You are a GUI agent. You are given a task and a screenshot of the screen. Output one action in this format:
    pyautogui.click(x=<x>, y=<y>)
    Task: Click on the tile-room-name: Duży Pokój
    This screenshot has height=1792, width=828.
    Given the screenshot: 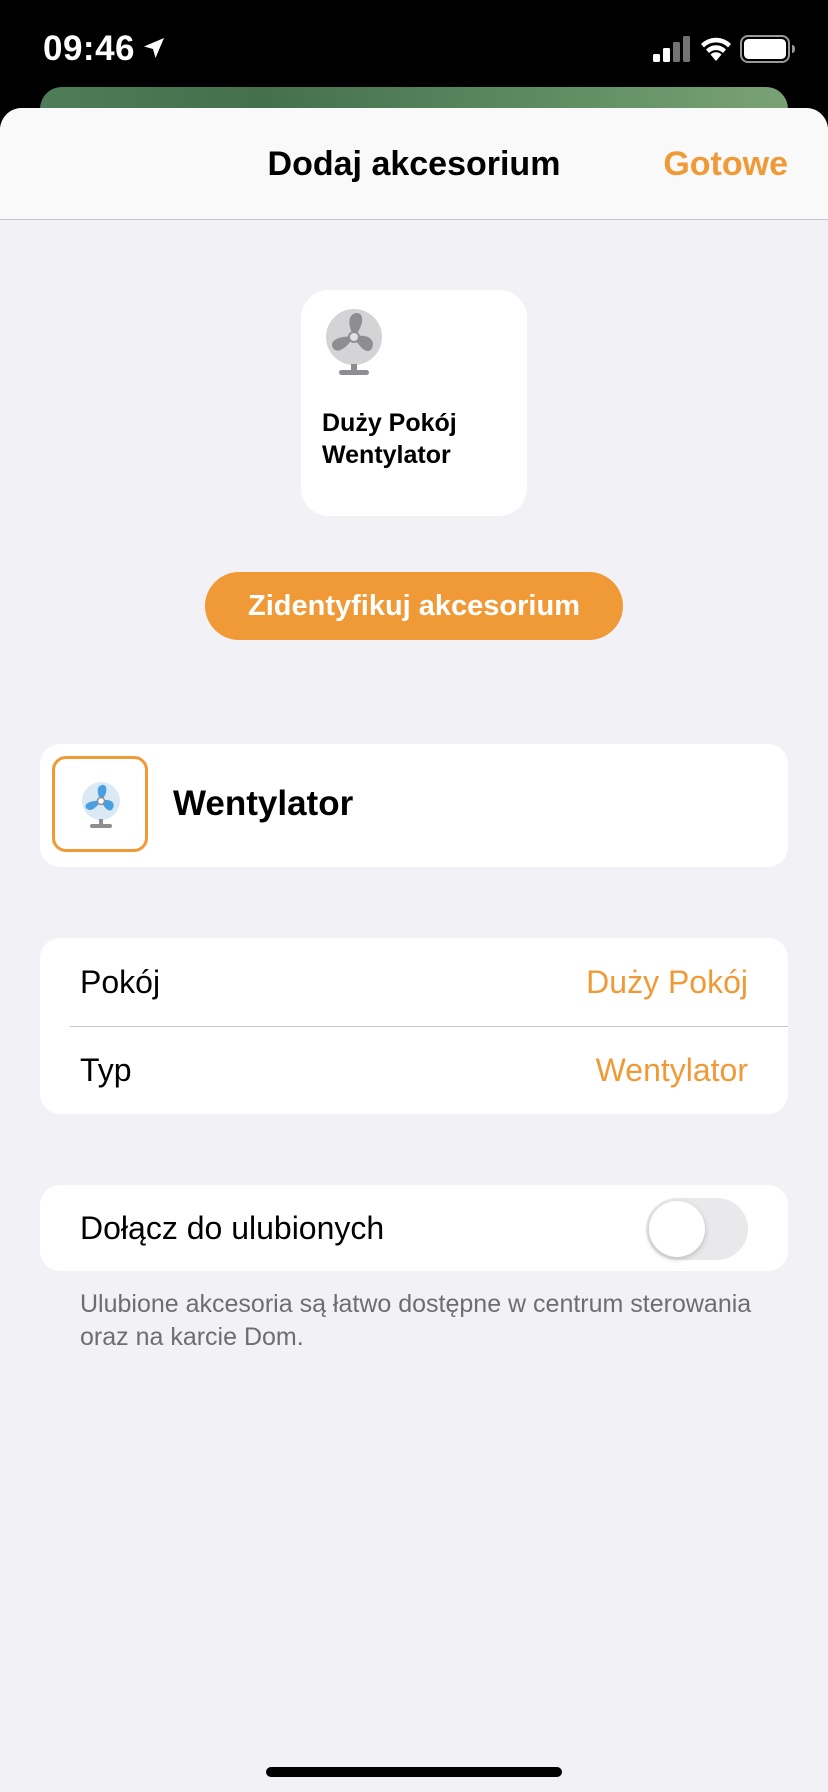 What is the action you would take?
    pyautogui.click(x=389, y=423)
    